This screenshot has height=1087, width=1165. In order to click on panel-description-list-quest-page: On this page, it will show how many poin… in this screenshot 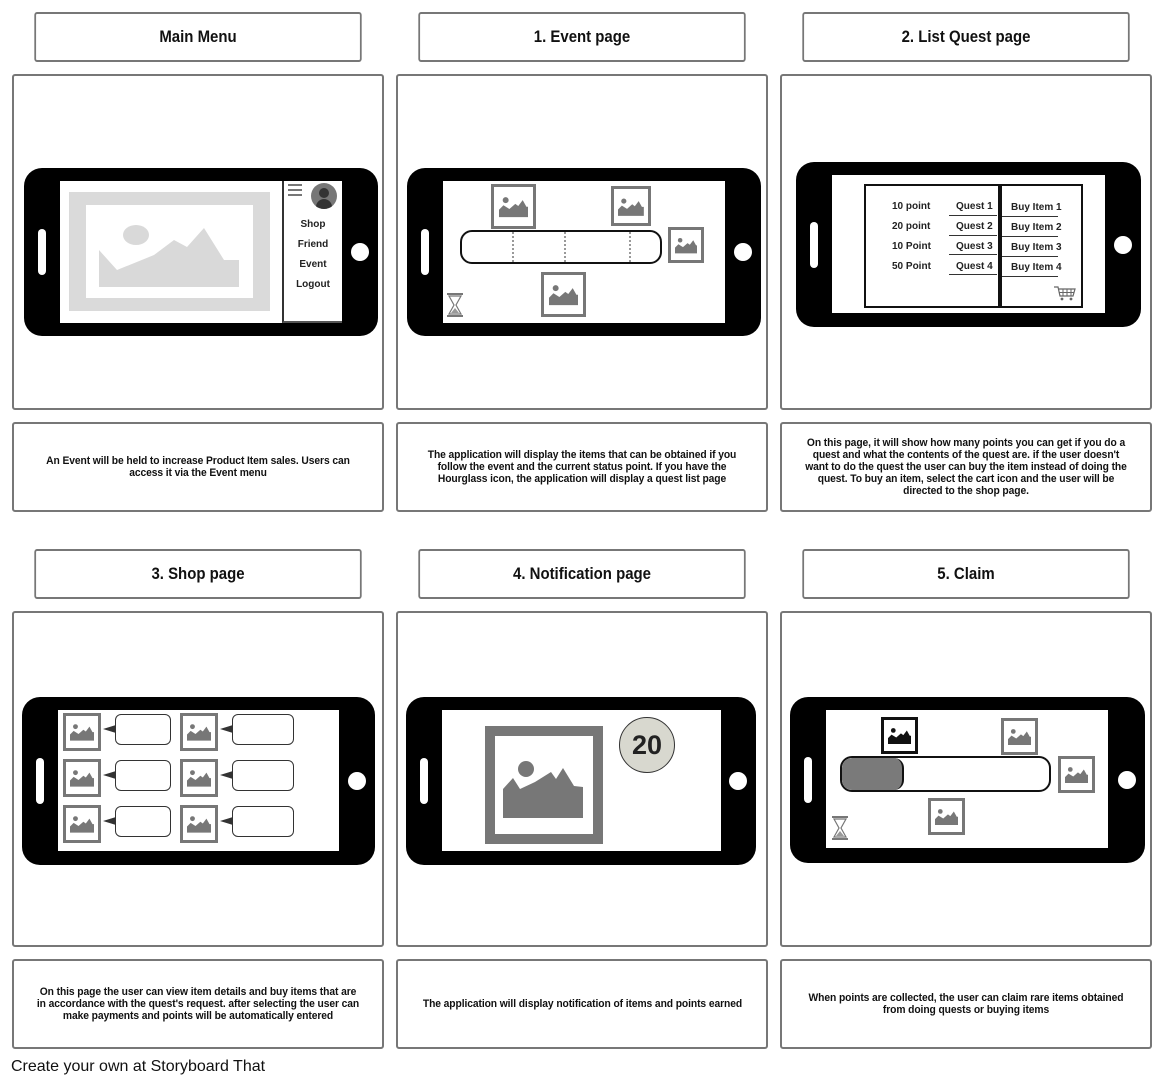, I will do `click(966, 467)`.